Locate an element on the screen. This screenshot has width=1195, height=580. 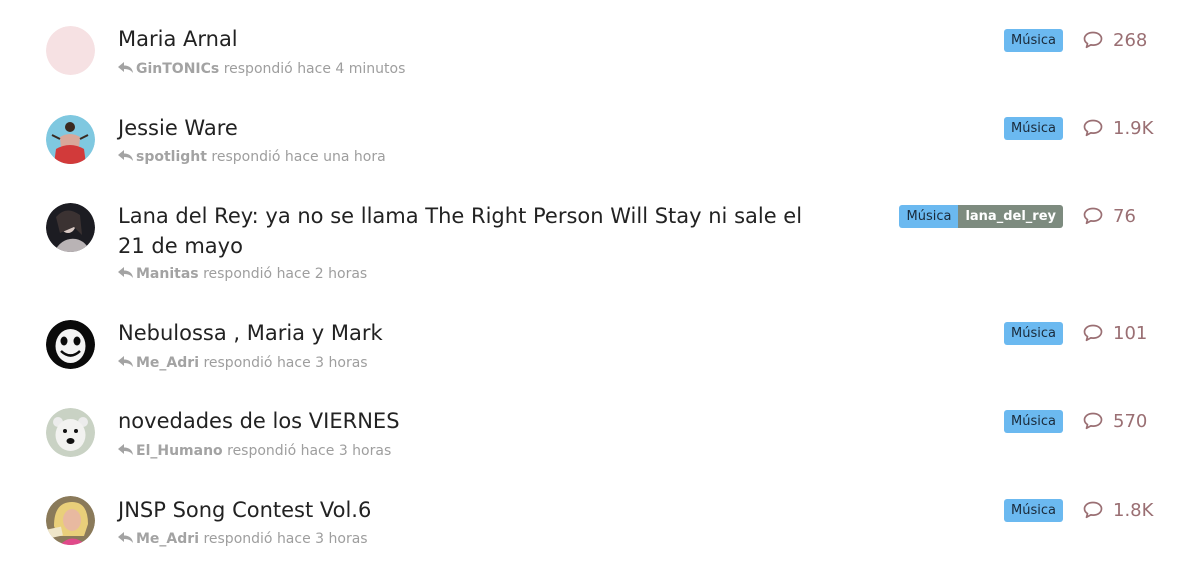
topic-title: Maria Arnal is located at coordinates (468, 39).